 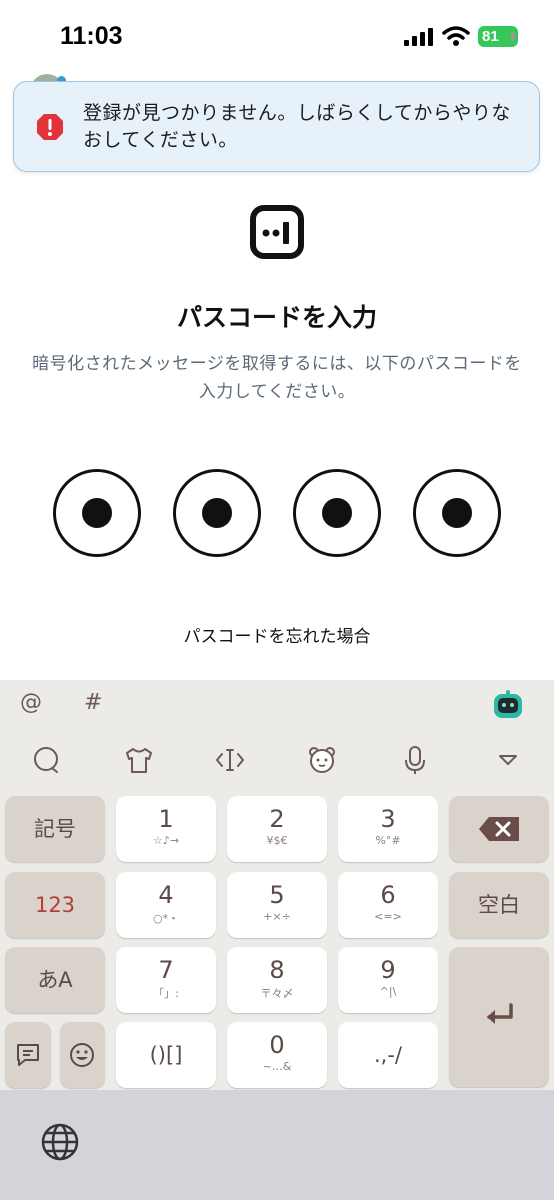 I want to click on app-logo-icon, so click(x=277, y=232).